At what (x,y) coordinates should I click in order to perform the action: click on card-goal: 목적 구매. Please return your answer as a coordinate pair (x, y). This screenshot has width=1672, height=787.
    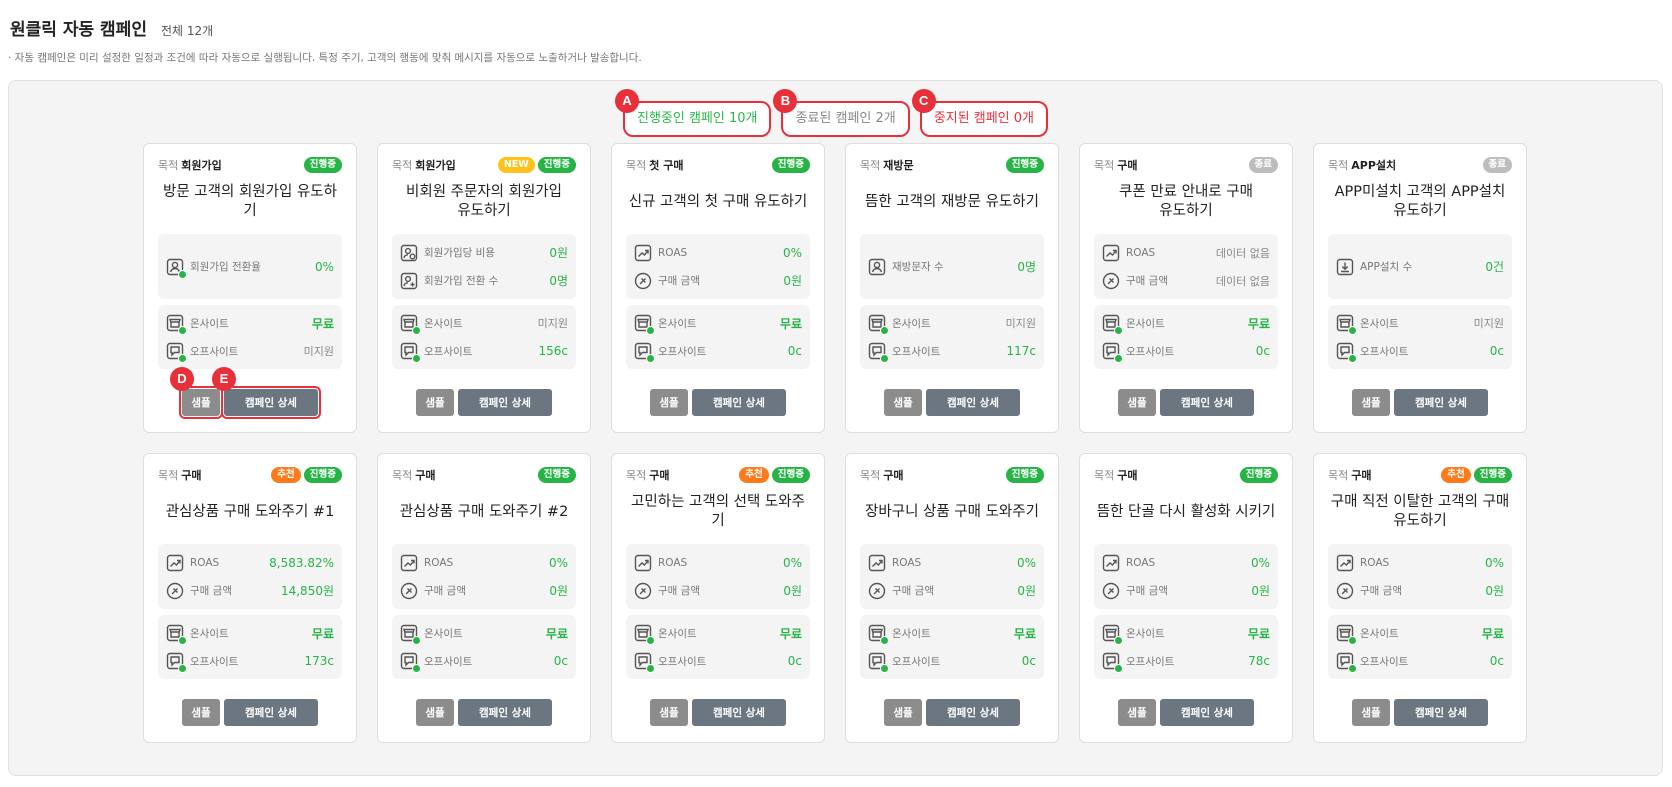
    Looking at the image, I should click on (180, 475).